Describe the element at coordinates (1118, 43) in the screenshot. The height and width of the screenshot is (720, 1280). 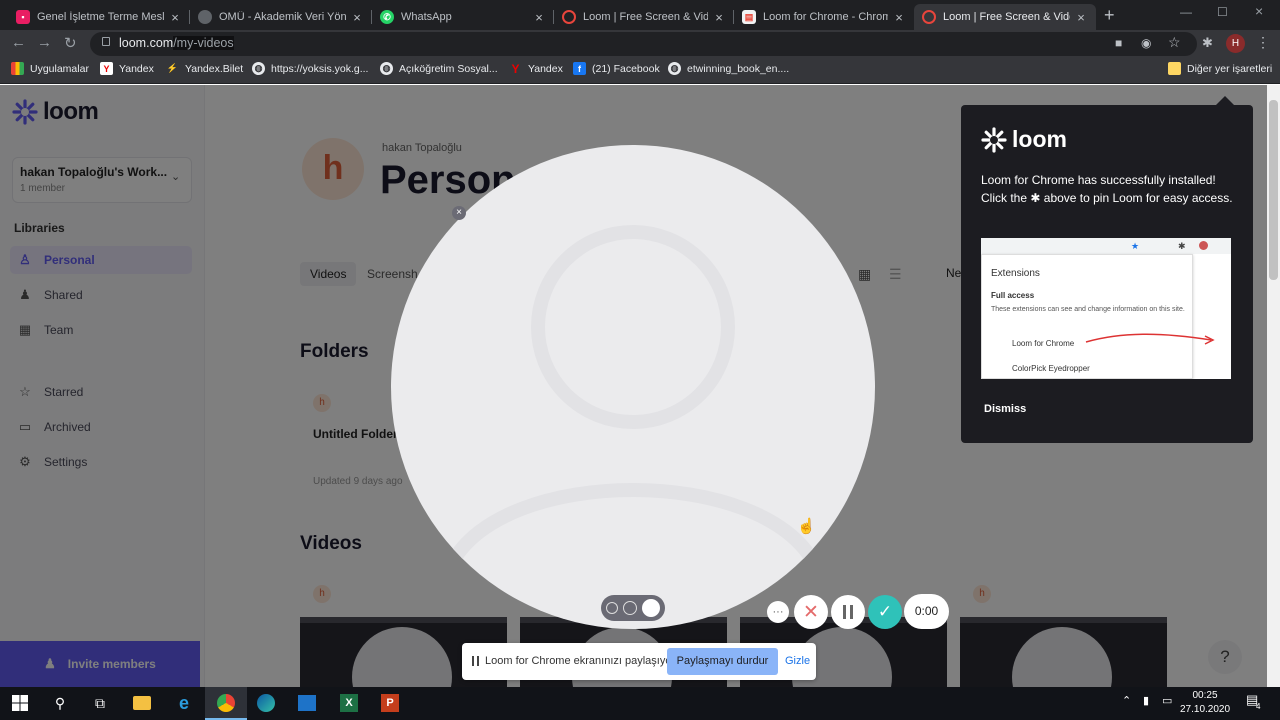
I see `camera-icon: ■` at that location.